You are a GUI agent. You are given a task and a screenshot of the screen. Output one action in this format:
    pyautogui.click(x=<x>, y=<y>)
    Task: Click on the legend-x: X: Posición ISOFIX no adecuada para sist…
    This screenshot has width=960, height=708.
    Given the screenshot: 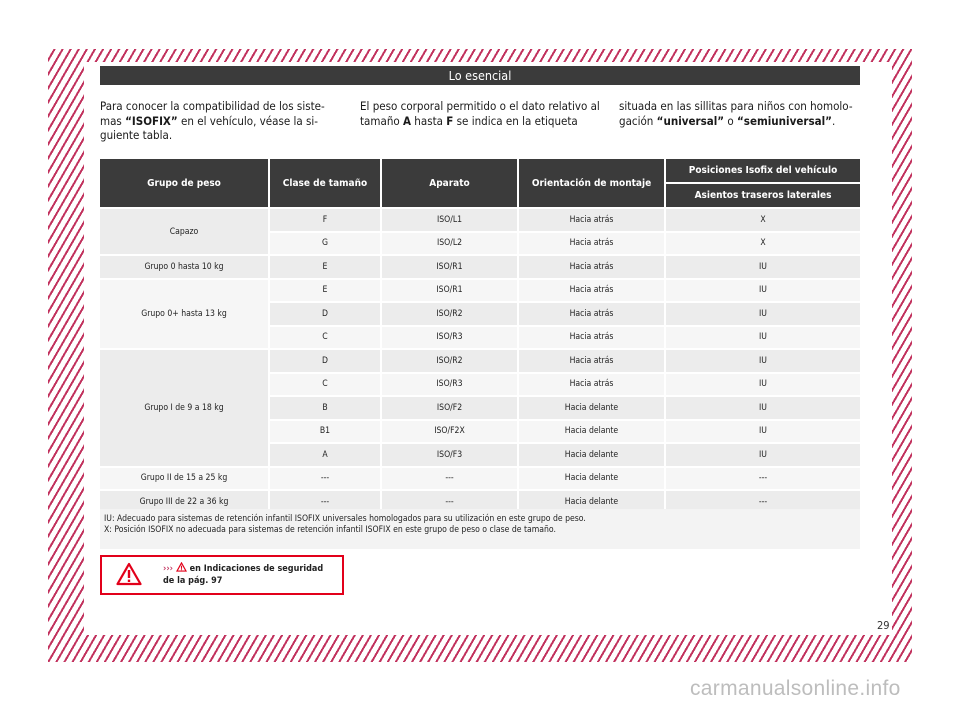 What is the action you would take?
    pyautogui.click(x=330, y=530)
    